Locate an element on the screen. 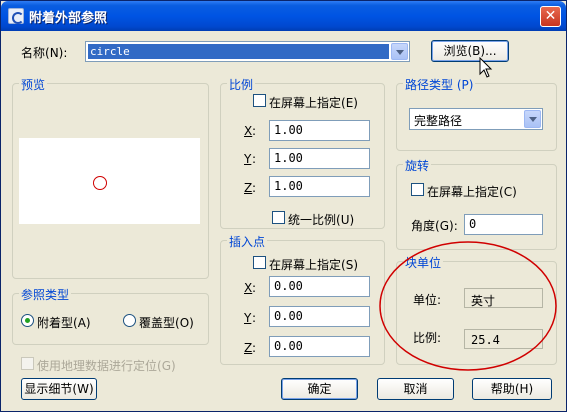 The width and height of the screenshot is (567, 412). scale-specify-checkbox is located at coordinates (259, 100).